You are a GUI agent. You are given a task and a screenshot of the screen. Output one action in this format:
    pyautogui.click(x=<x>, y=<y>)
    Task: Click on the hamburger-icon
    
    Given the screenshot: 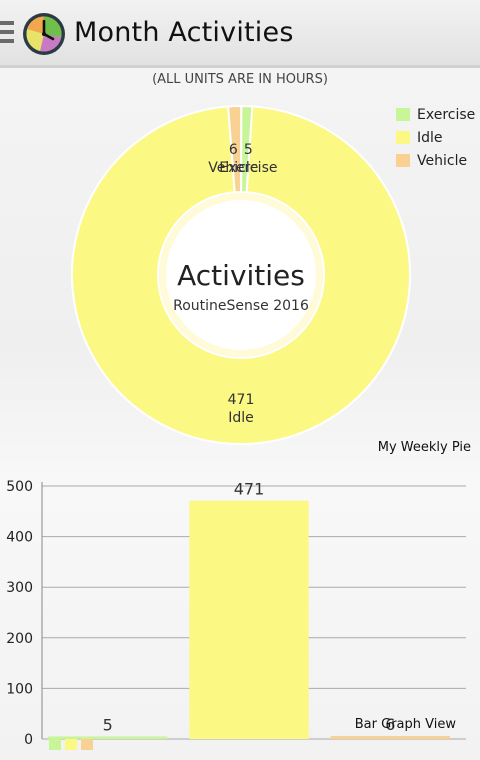 What is the action you would take?
    pyautogui.click(x=8, y=33)
    